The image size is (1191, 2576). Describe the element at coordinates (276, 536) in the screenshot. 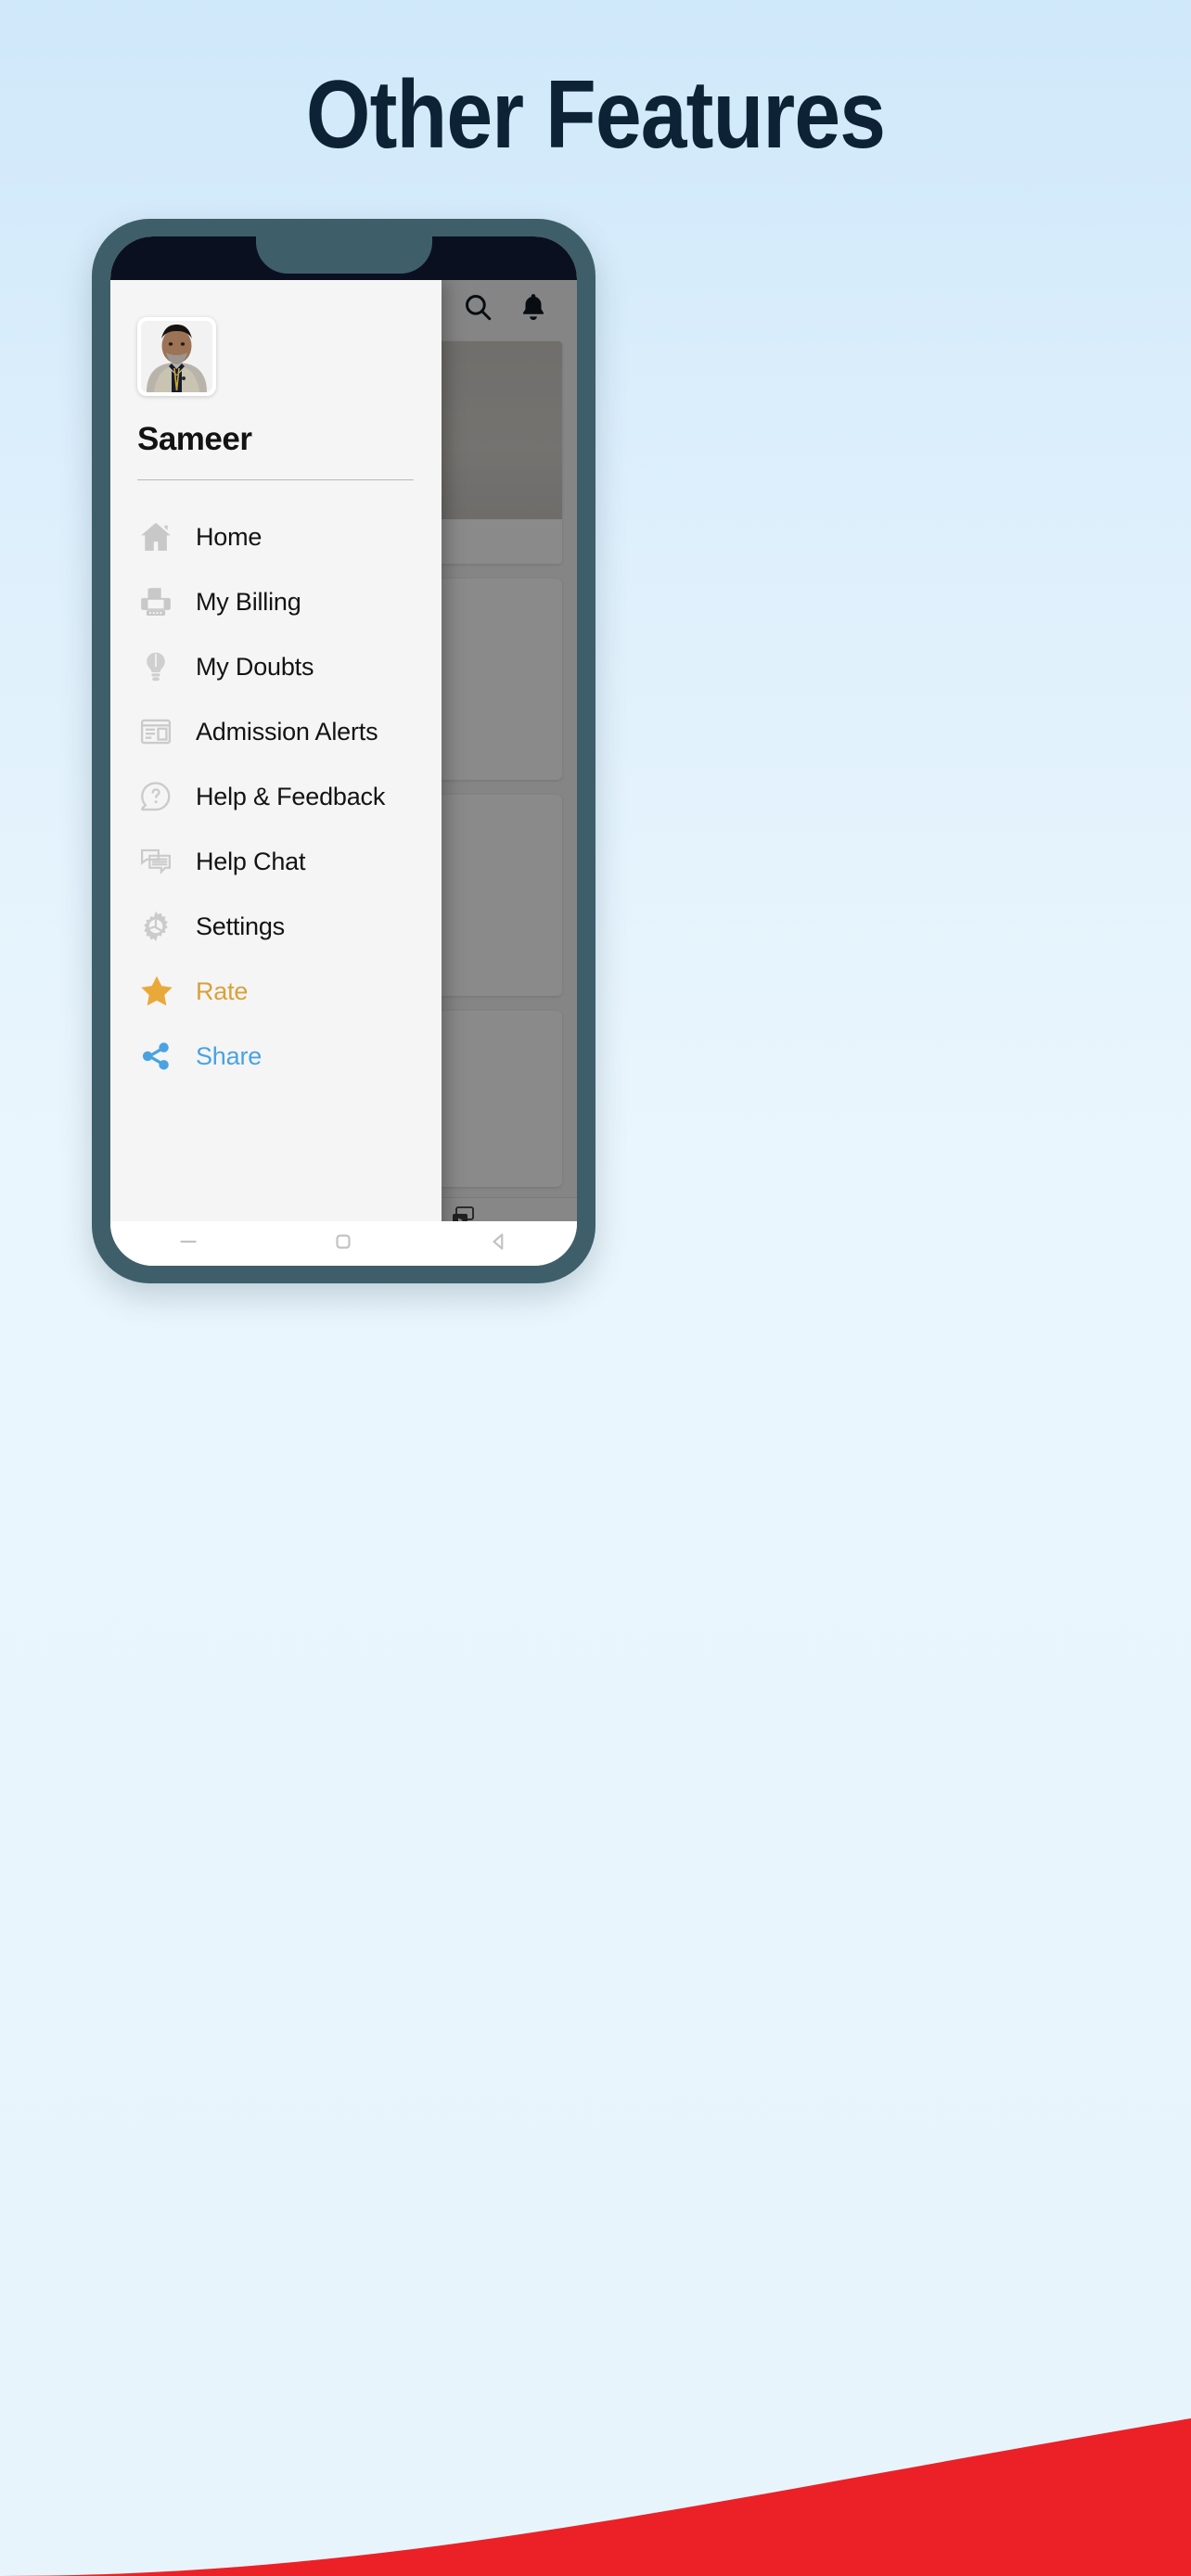

I see `menu-item-home: Home` at that location.